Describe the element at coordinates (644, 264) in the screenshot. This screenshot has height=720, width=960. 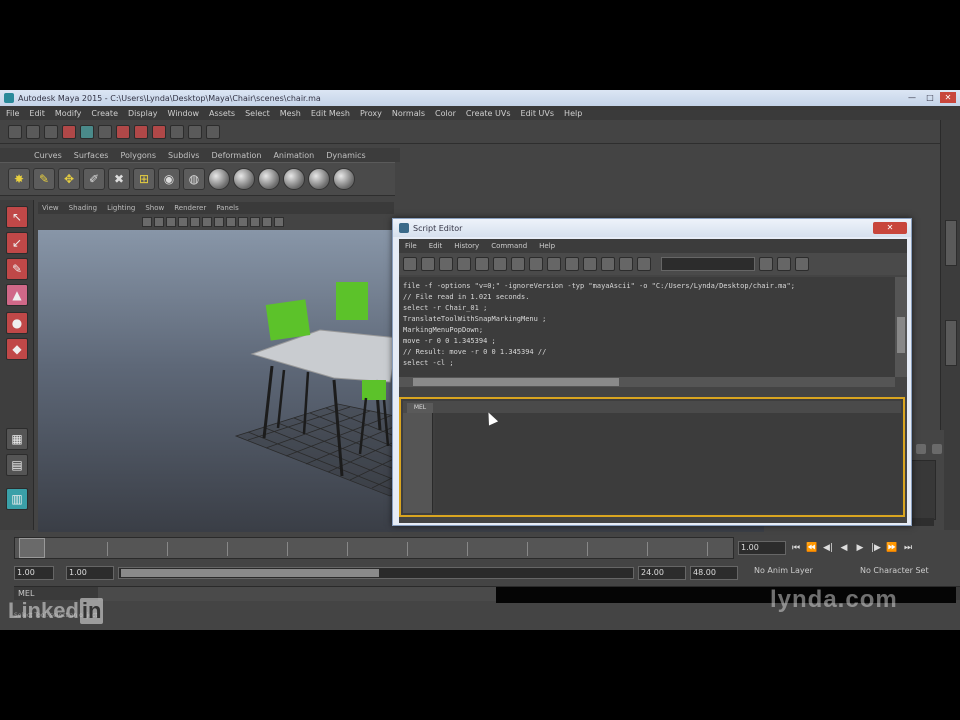
I see `execute-selected-icon` at that location.